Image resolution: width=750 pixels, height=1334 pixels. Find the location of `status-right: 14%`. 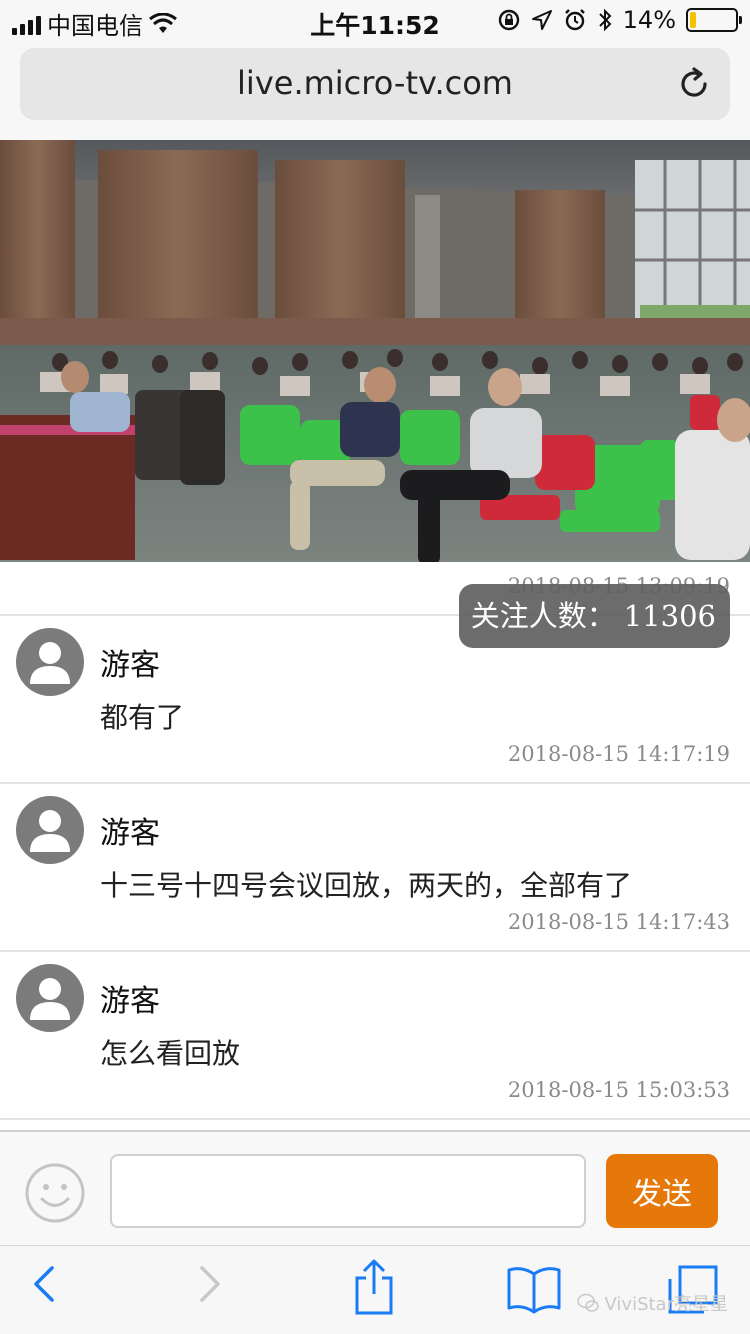

status-right: 14% is located at coordinates (619, 20).